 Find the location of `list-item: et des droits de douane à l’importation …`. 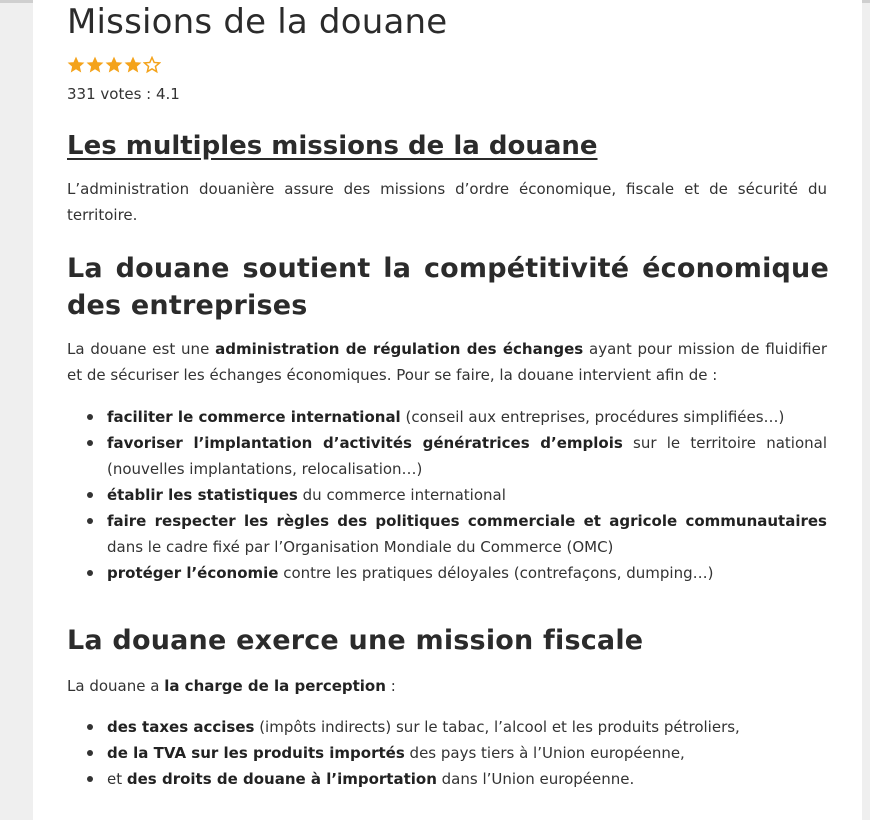

list-item: et des droits de douane à l’importation … is located at coordinates (447, 779).